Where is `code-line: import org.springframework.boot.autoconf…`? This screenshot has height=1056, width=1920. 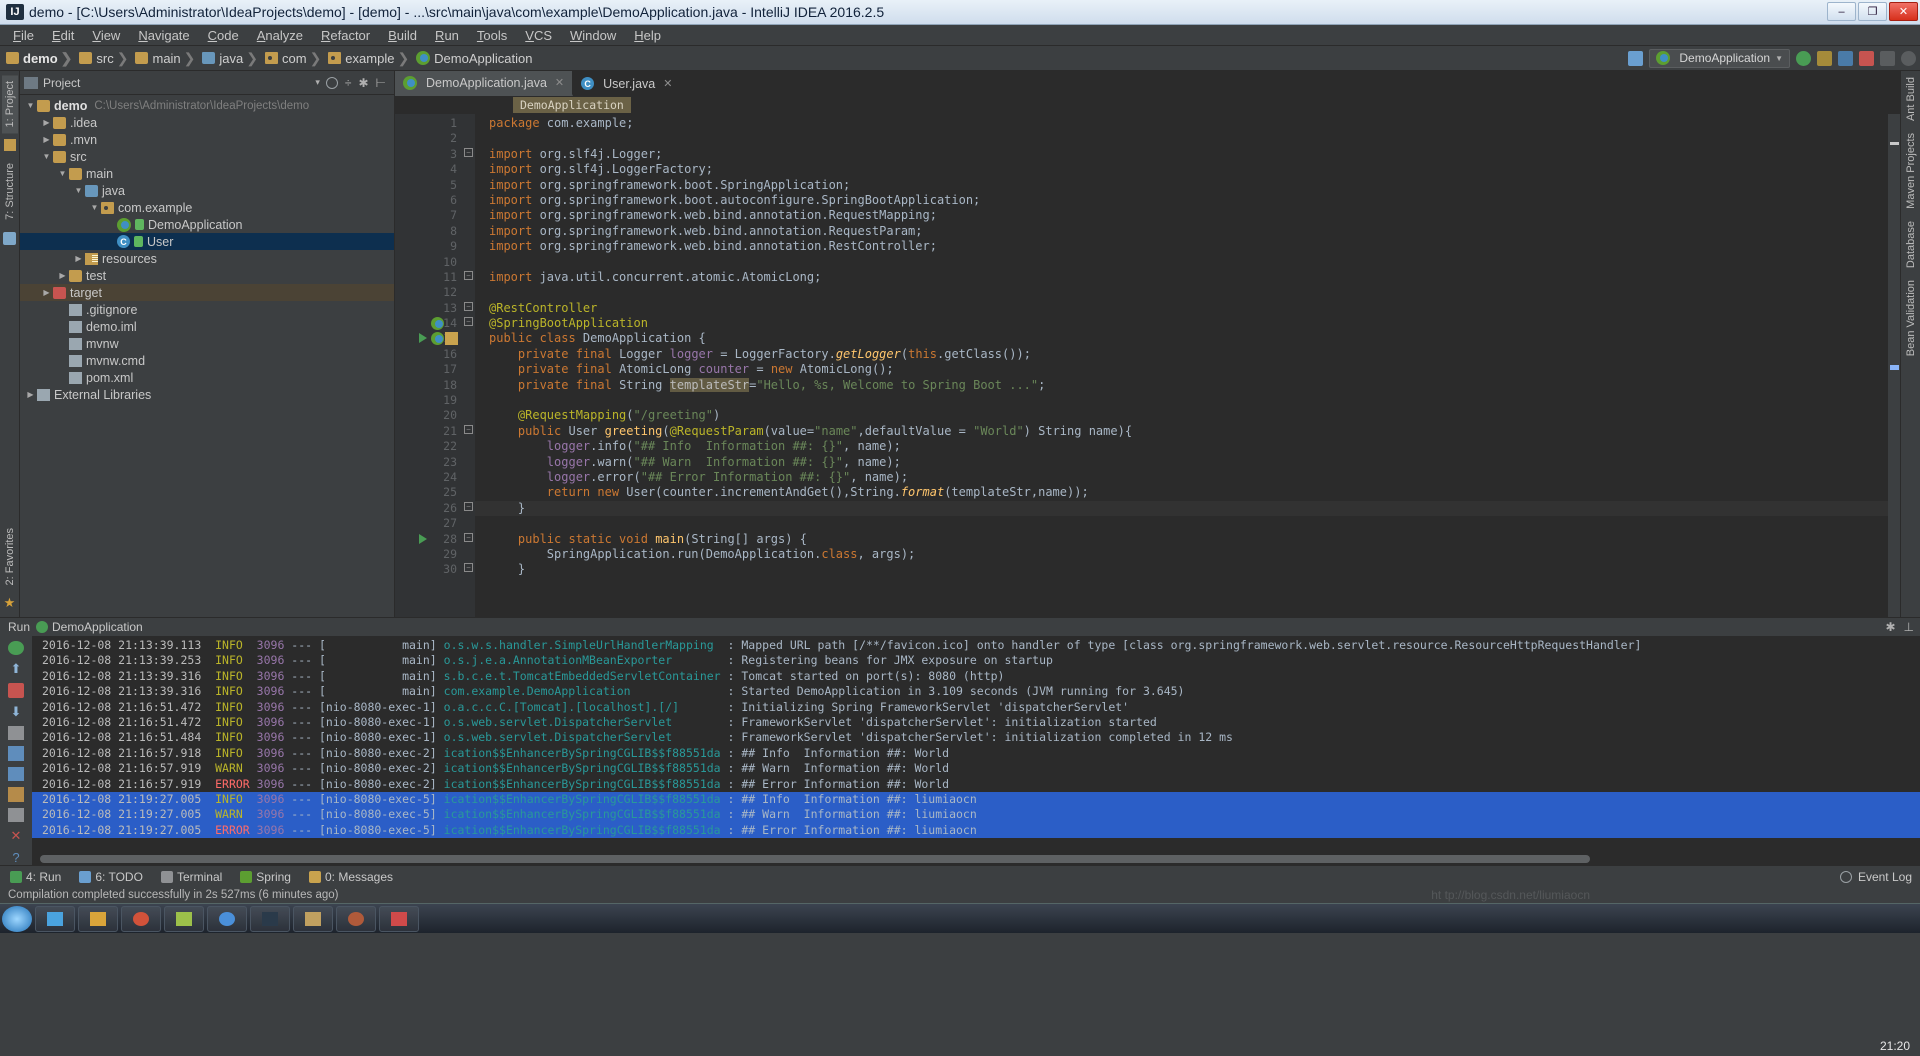
code-line: import org.springframework.boot.autoconf… is located at coordinates (1181, 200).